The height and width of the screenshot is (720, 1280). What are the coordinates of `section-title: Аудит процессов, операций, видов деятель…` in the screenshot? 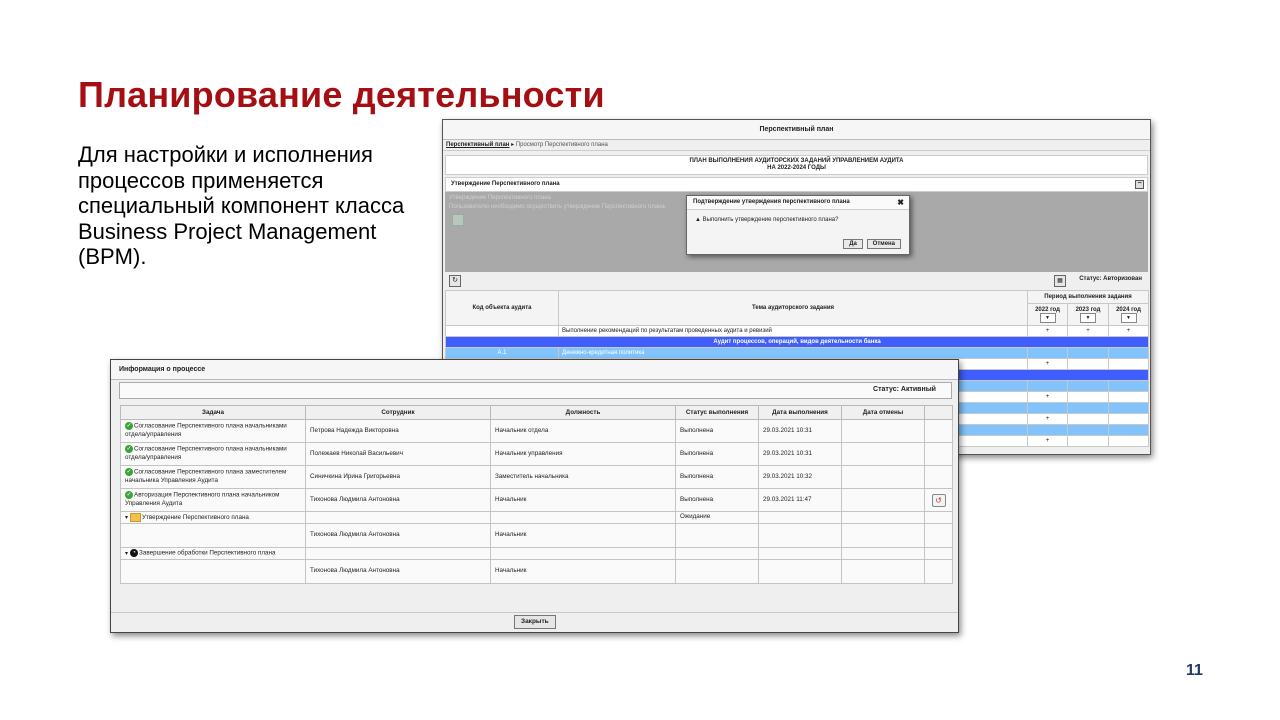 It's located at (797, 342).